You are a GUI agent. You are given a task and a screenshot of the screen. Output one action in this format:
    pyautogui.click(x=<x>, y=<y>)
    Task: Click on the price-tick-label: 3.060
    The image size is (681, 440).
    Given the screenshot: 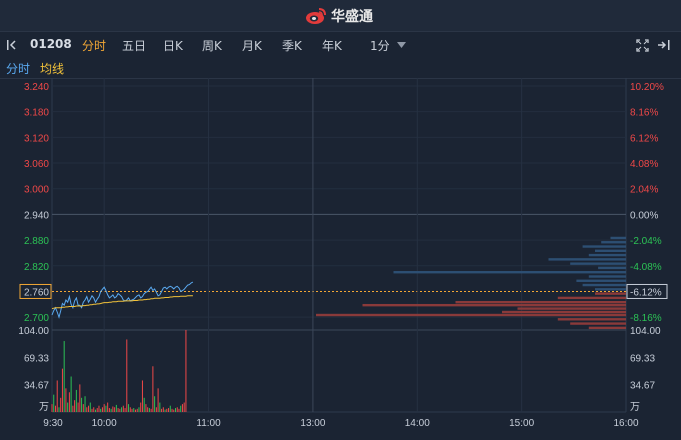 What is the action you would take?
    pyautogui.click(x=36, y=164)
    